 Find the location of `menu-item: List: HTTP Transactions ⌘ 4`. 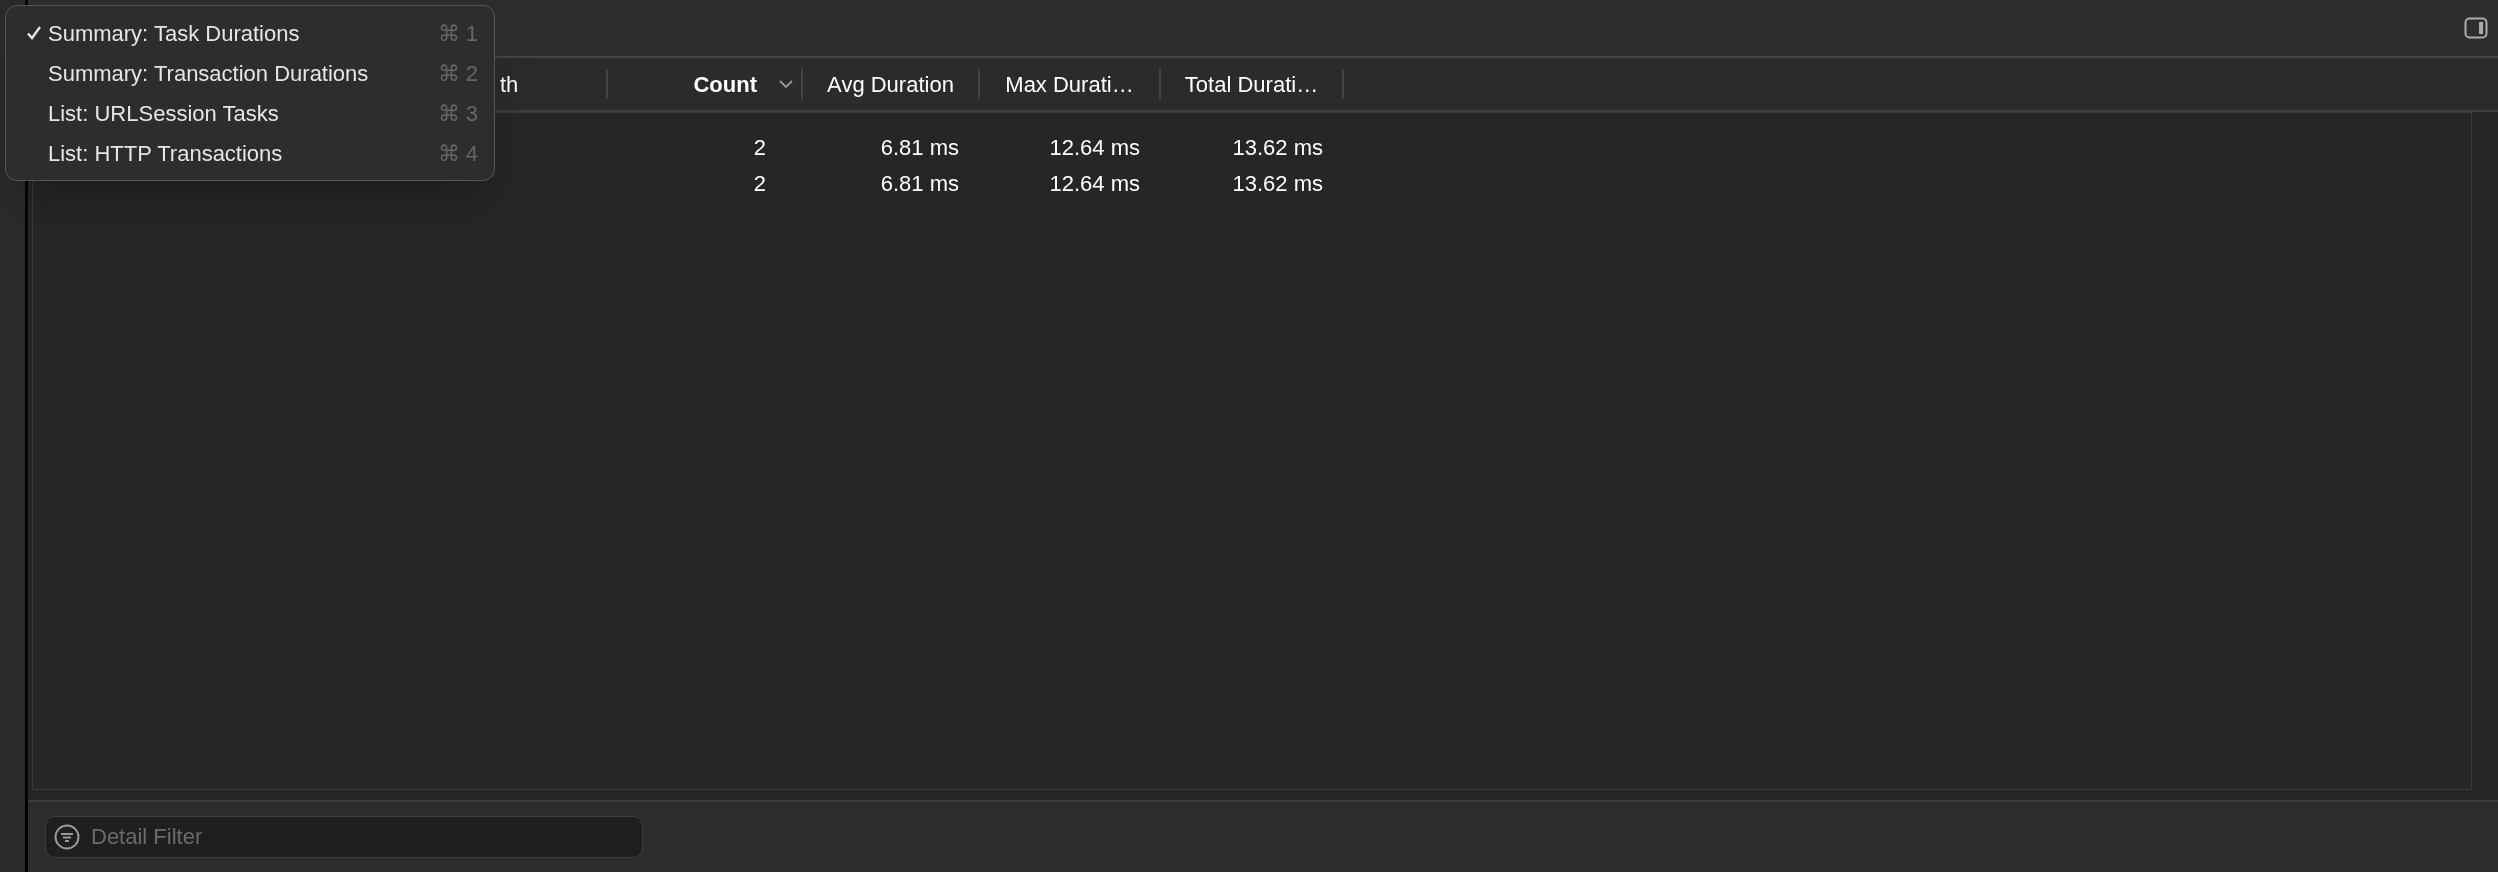

menu-item: List: HTTP Transactions ⌘ 4 is located at coordinates (250, 153).